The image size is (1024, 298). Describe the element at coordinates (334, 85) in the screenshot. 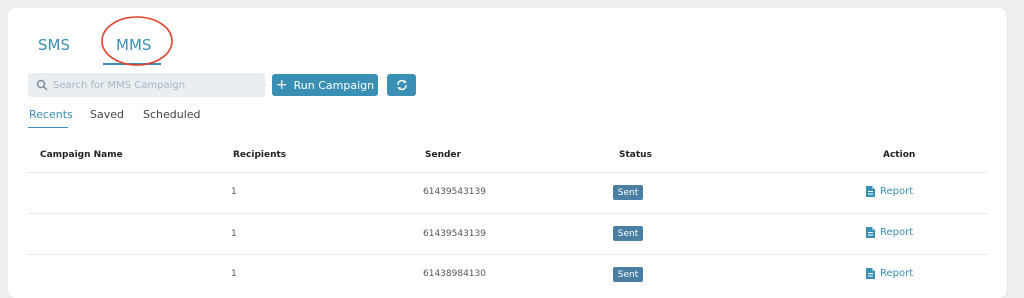

I see `run-campaign-label: Run Campaign` at that location.